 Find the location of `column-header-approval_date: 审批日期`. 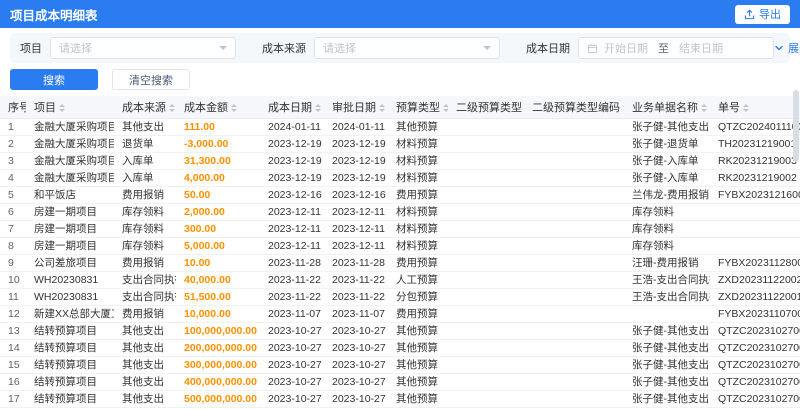

column-header-approval_date: 审批日期 is located at coordinates (356, 107).